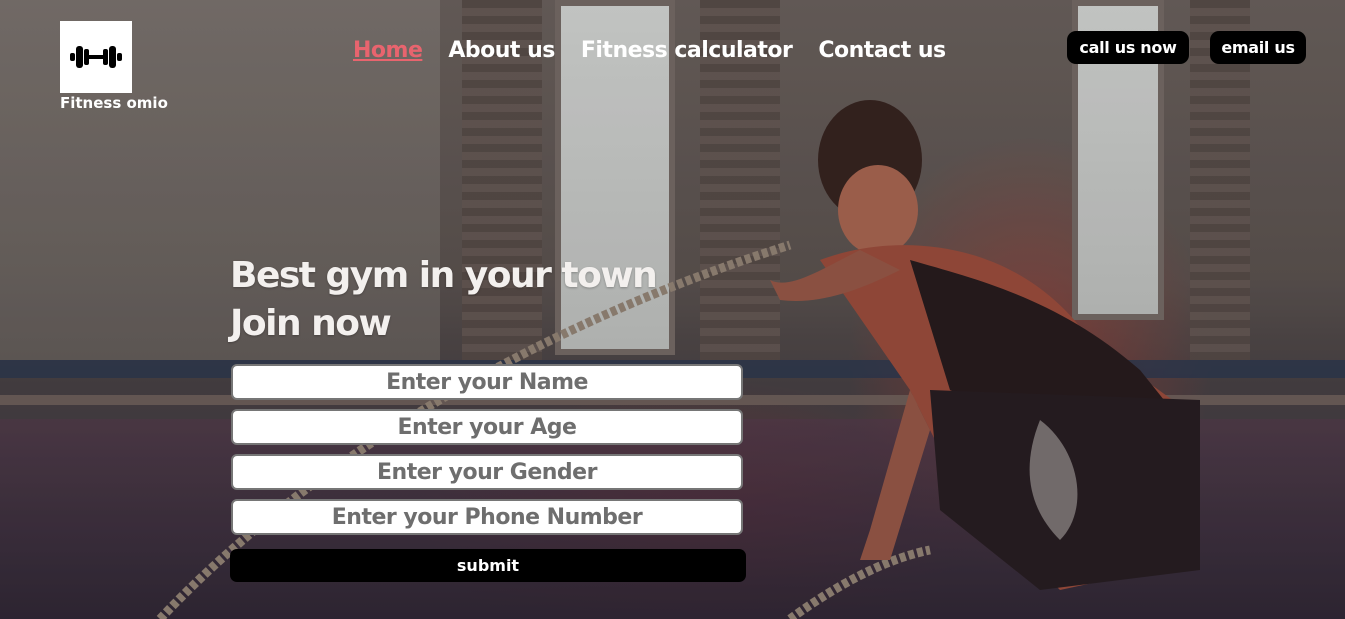  I want to click on hero-heading-line1: Best gym in your town, so click(444, 275).